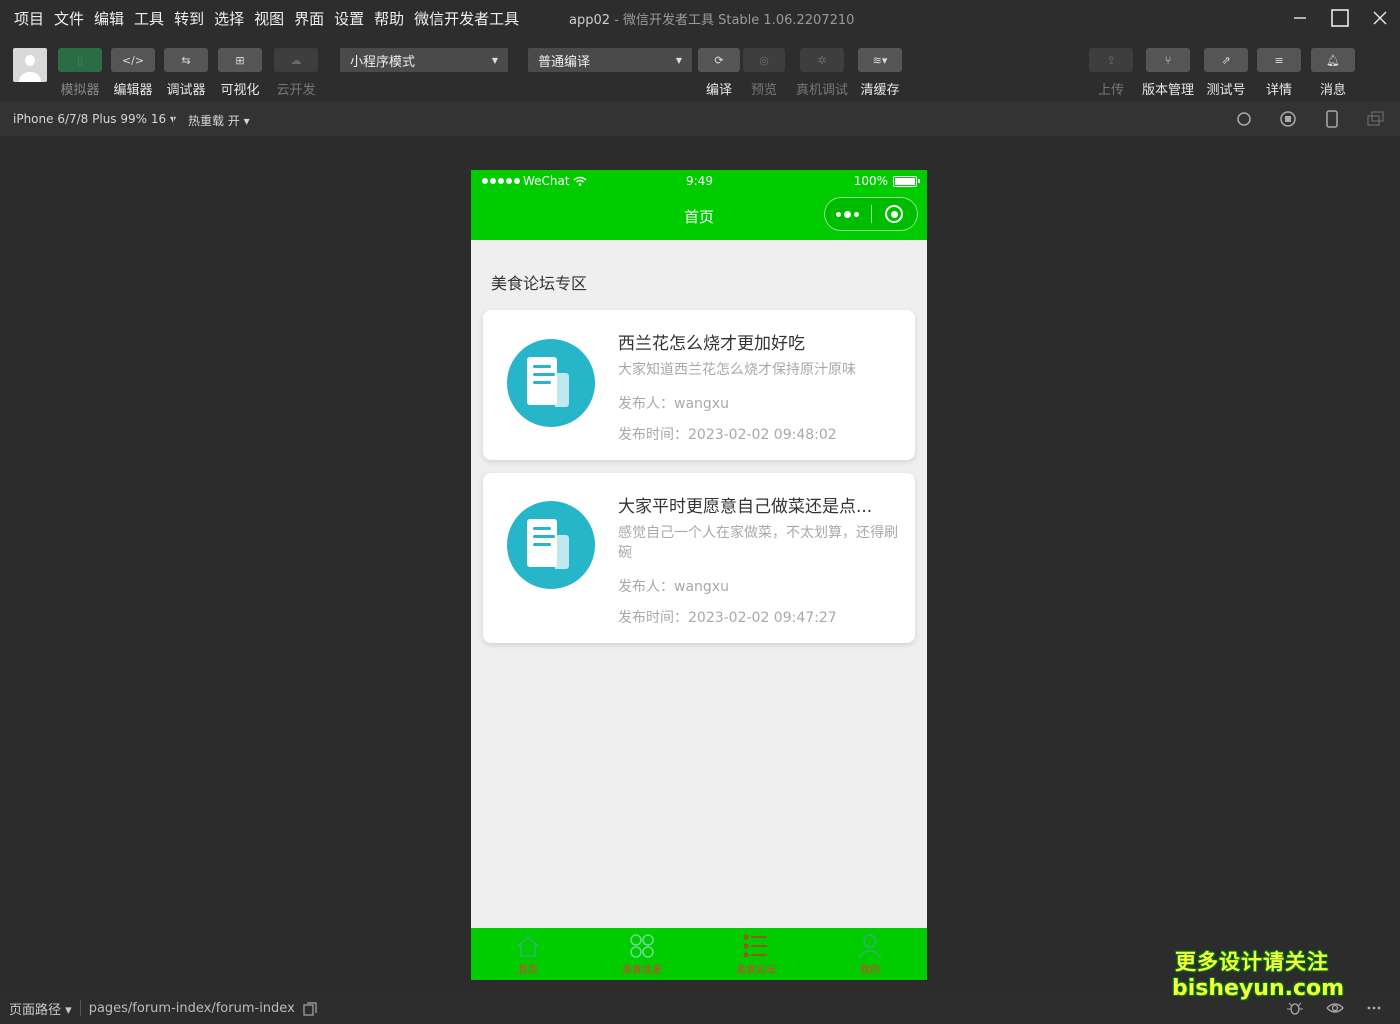 The image size is (1400, 1024). I want to click on upload-tool: ⇪ 上传, so click(1111, 73).